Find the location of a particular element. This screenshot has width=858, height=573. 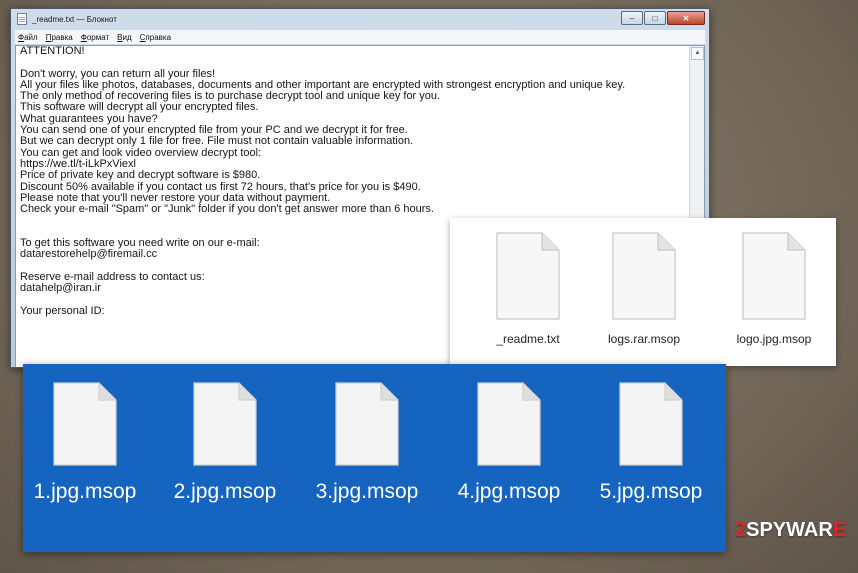

file-5-jpg-msop: 5.jpg.msop is located at coordinates (651, 443).